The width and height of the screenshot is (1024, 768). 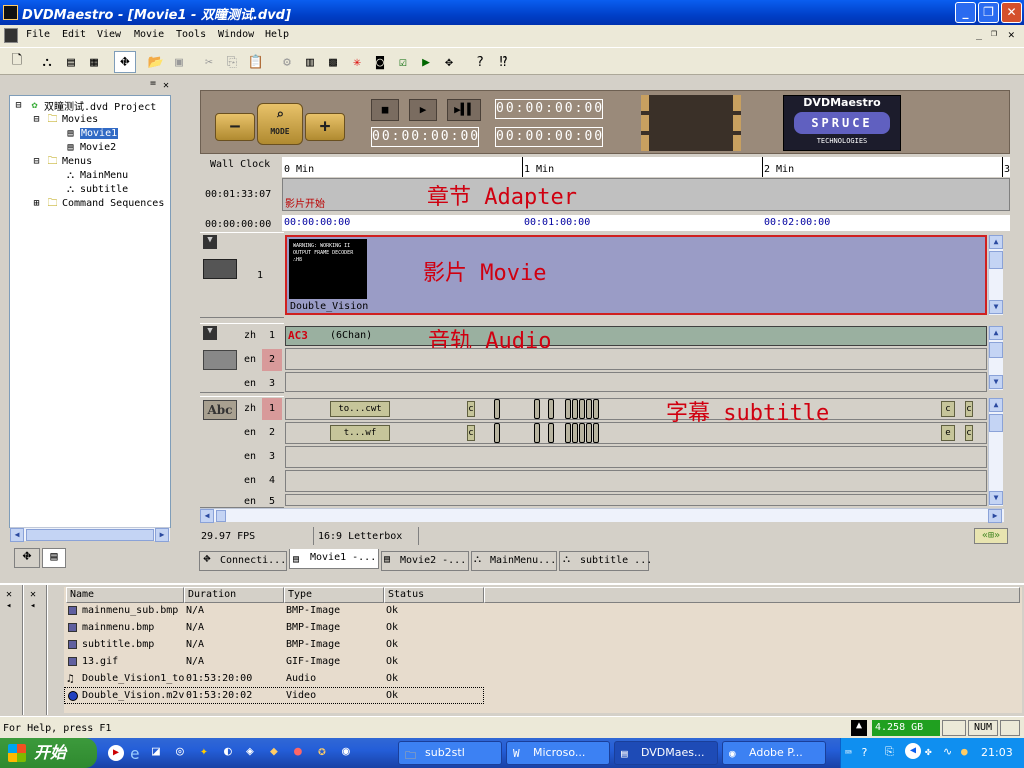 What do you see at coordinates (236, 34) in the screenshot?
I see `menu-window: Window` at bounding box center [236, 34].